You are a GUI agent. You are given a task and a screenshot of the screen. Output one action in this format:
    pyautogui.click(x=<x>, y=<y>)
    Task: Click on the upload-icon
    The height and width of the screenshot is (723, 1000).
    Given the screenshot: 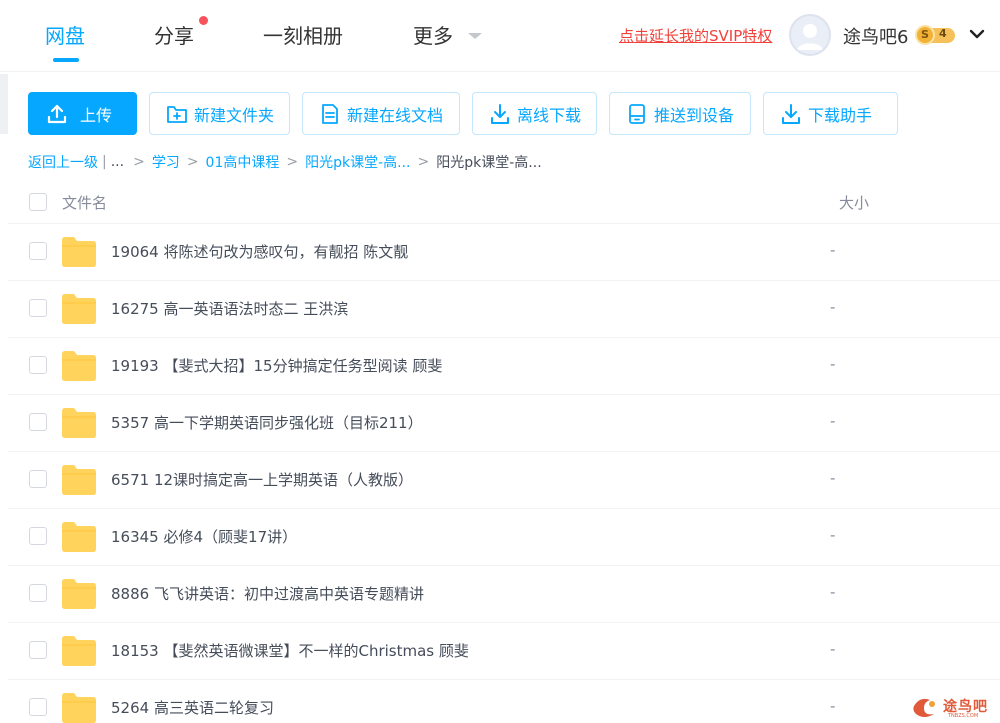 What is the action you would take?
    pyautogui.click(x=57, y=113)
    